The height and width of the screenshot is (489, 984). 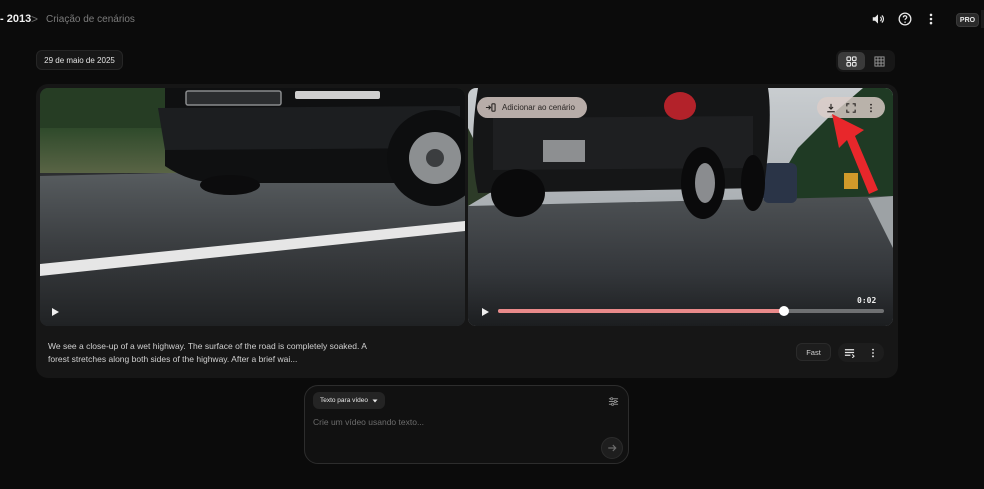 I want to click on grid-small-icon, so click(x=880, y=61).